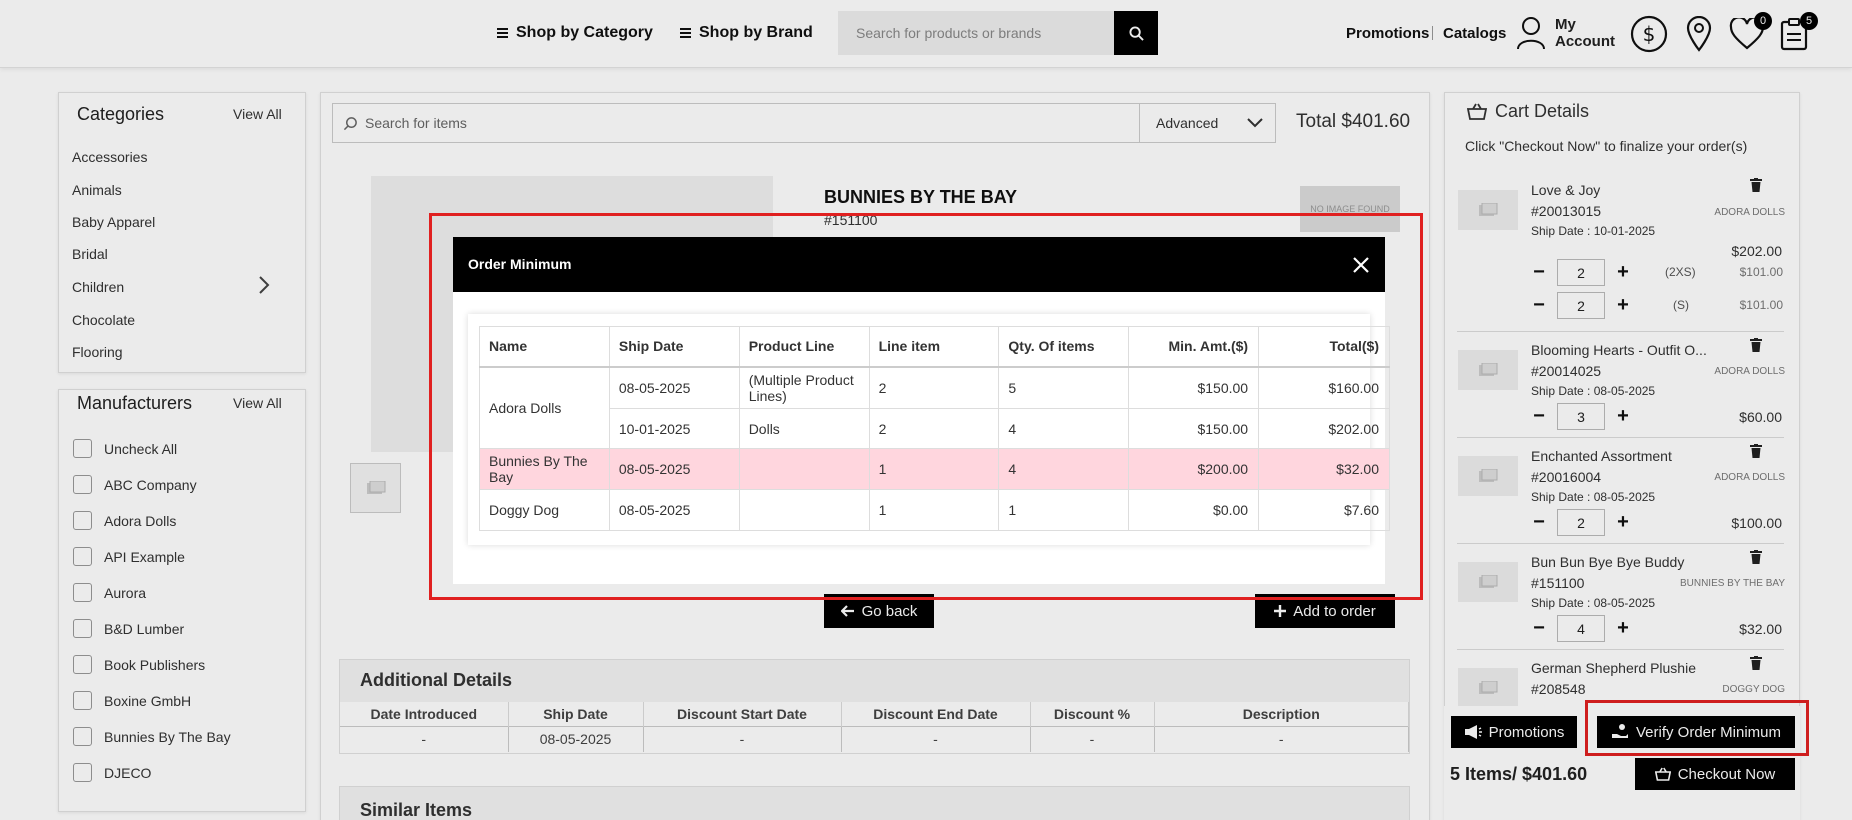  I want to click on cell-total: $32.00, so click(1324, 469).